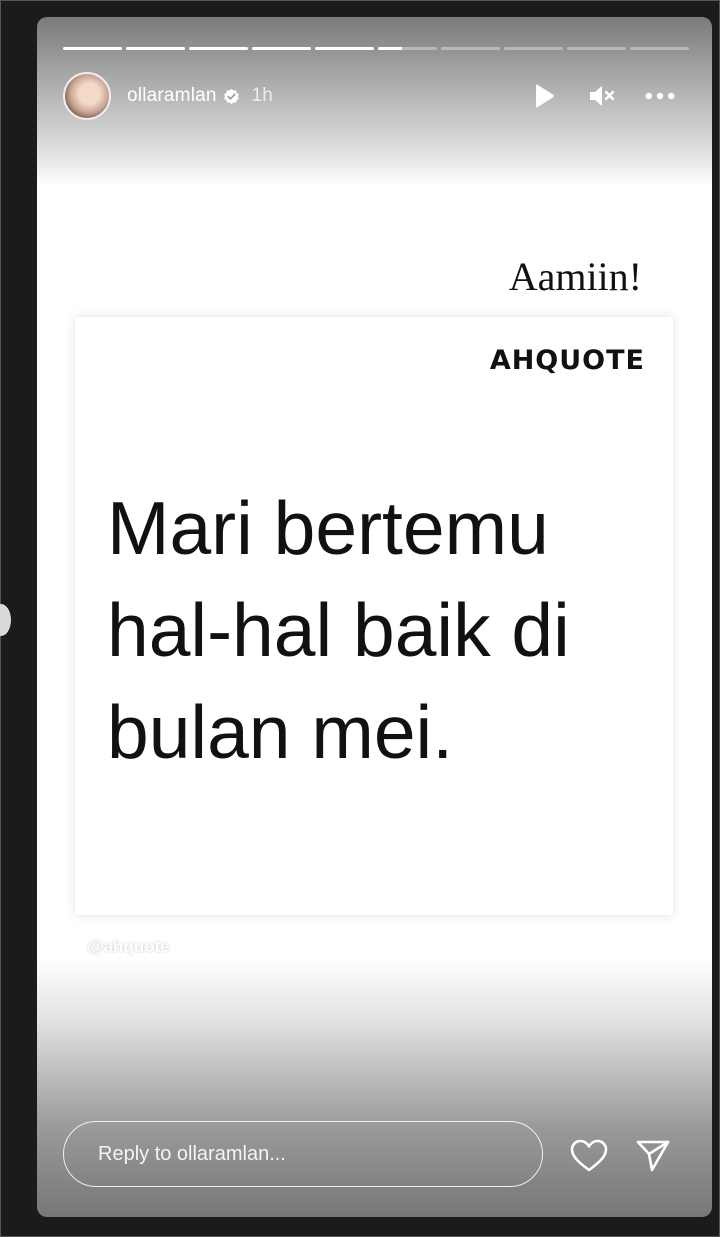  I want to click on story-header: ollaramlan 1h, so click(369, 96).